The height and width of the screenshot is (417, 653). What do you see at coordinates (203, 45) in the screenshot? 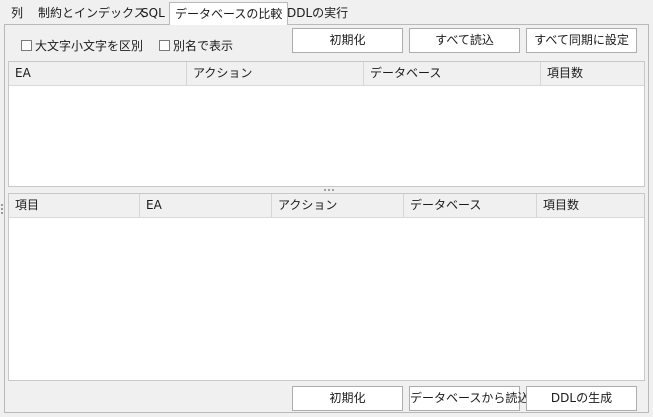
I see `show-alias-label: 別名で表示` at bounding box center [203, 45].